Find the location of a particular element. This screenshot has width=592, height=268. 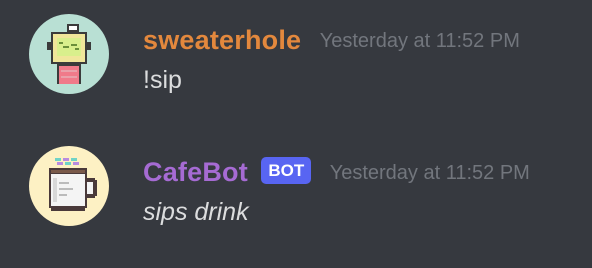

coffee-mug-avatar-icon is located at coordinates (69, 186).